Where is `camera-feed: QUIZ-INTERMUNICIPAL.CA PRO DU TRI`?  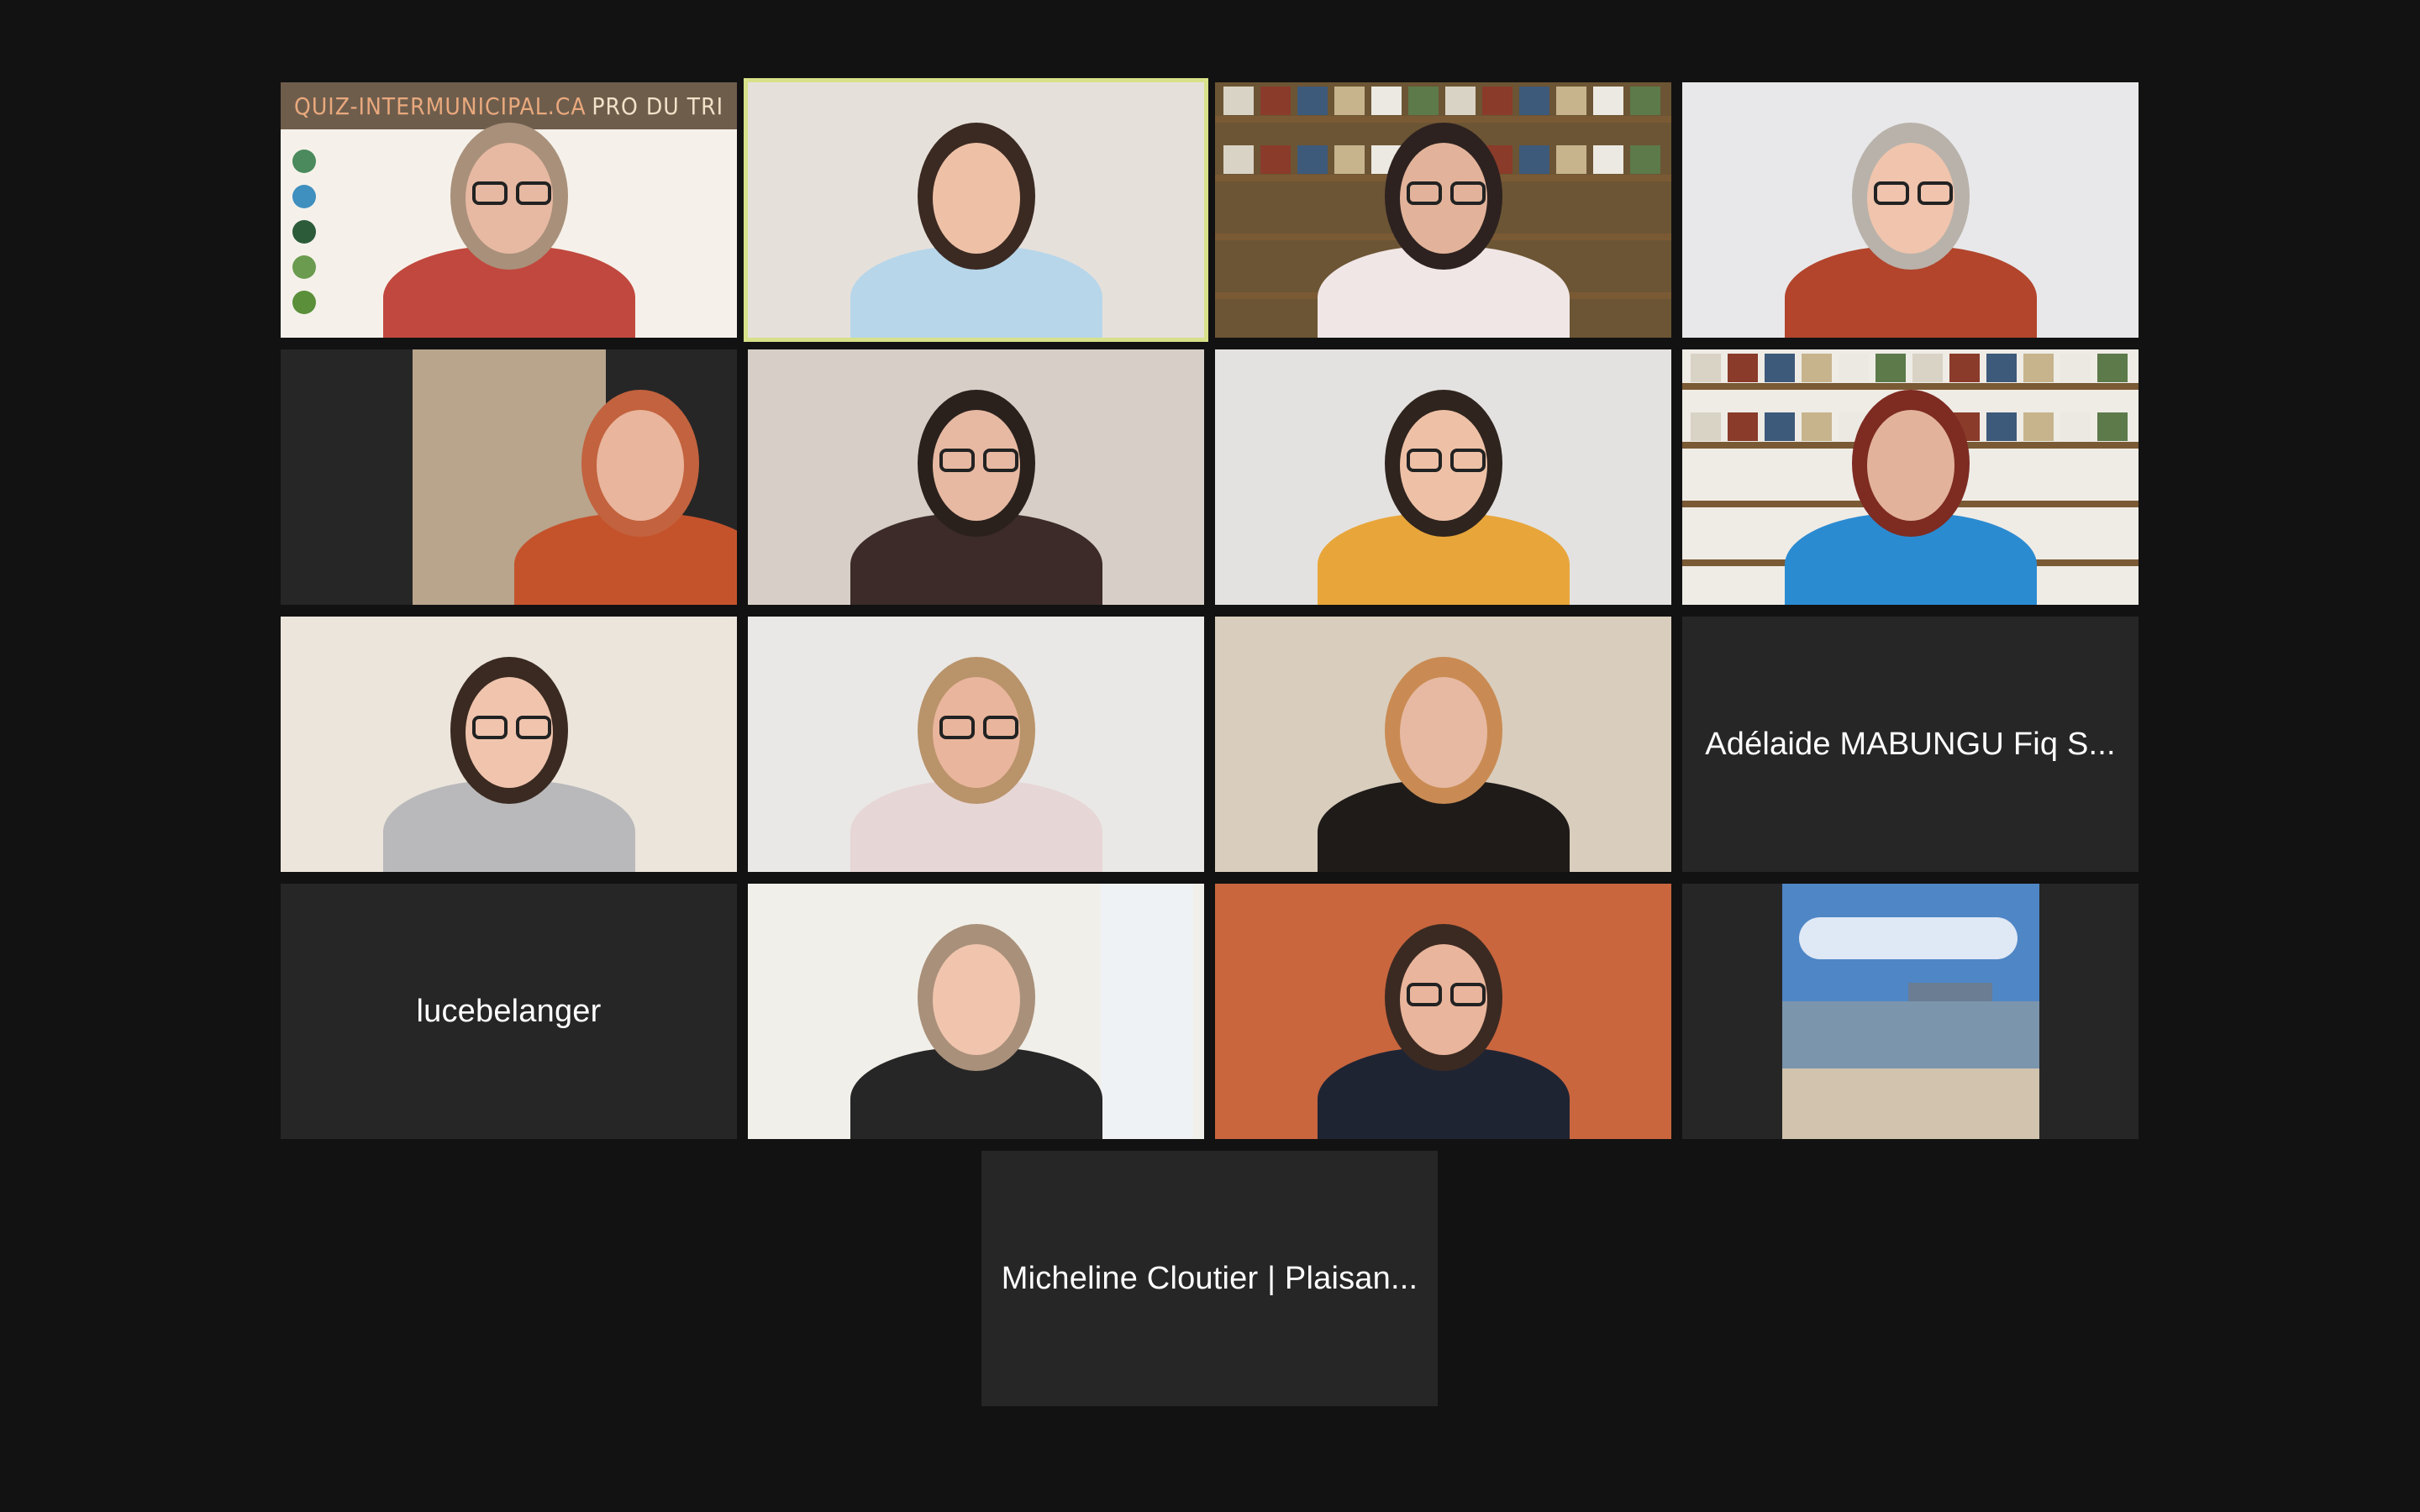
camera-feed: QUIZ-INTERMUNICIPAL.CA PRO DU TRI is located at coordinates (509, 210).